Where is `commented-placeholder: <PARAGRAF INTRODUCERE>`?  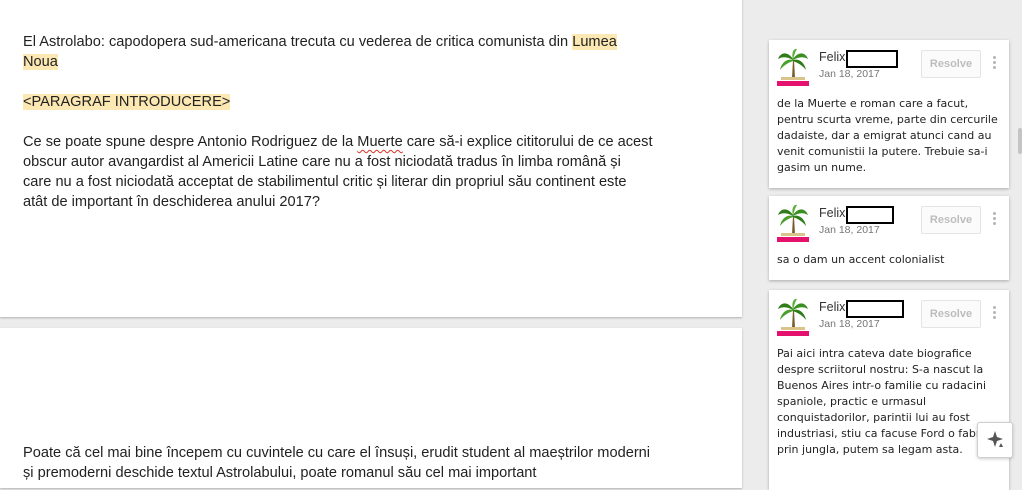
commented-placeholder: <PARAGRAF INTRODUCERE> is located at coordinates (127, 102).